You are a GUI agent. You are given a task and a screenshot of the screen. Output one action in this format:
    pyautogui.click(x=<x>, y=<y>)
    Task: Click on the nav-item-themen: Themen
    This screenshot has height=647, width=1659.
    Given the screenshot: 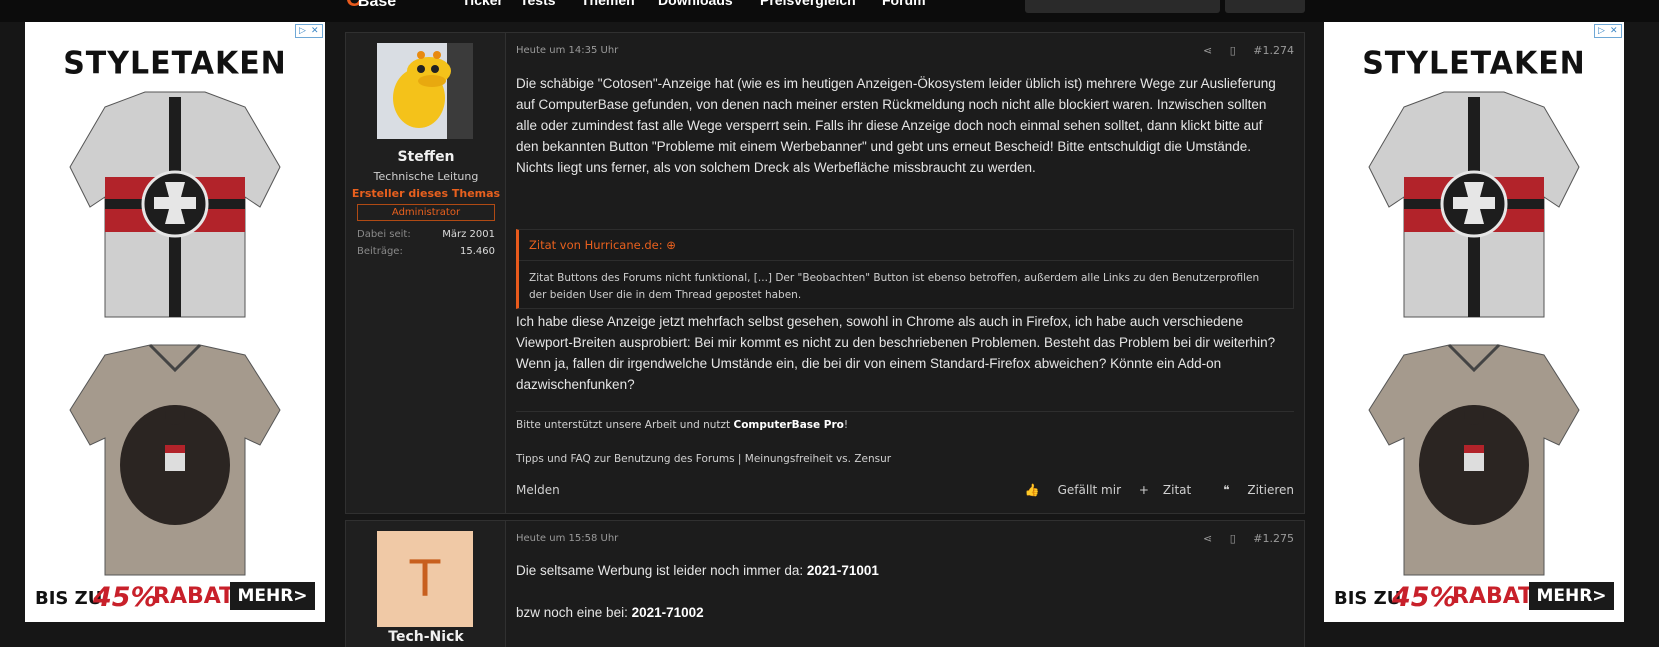 What is the action you would take?
    pyautogui.click(x=608, y=4)
    